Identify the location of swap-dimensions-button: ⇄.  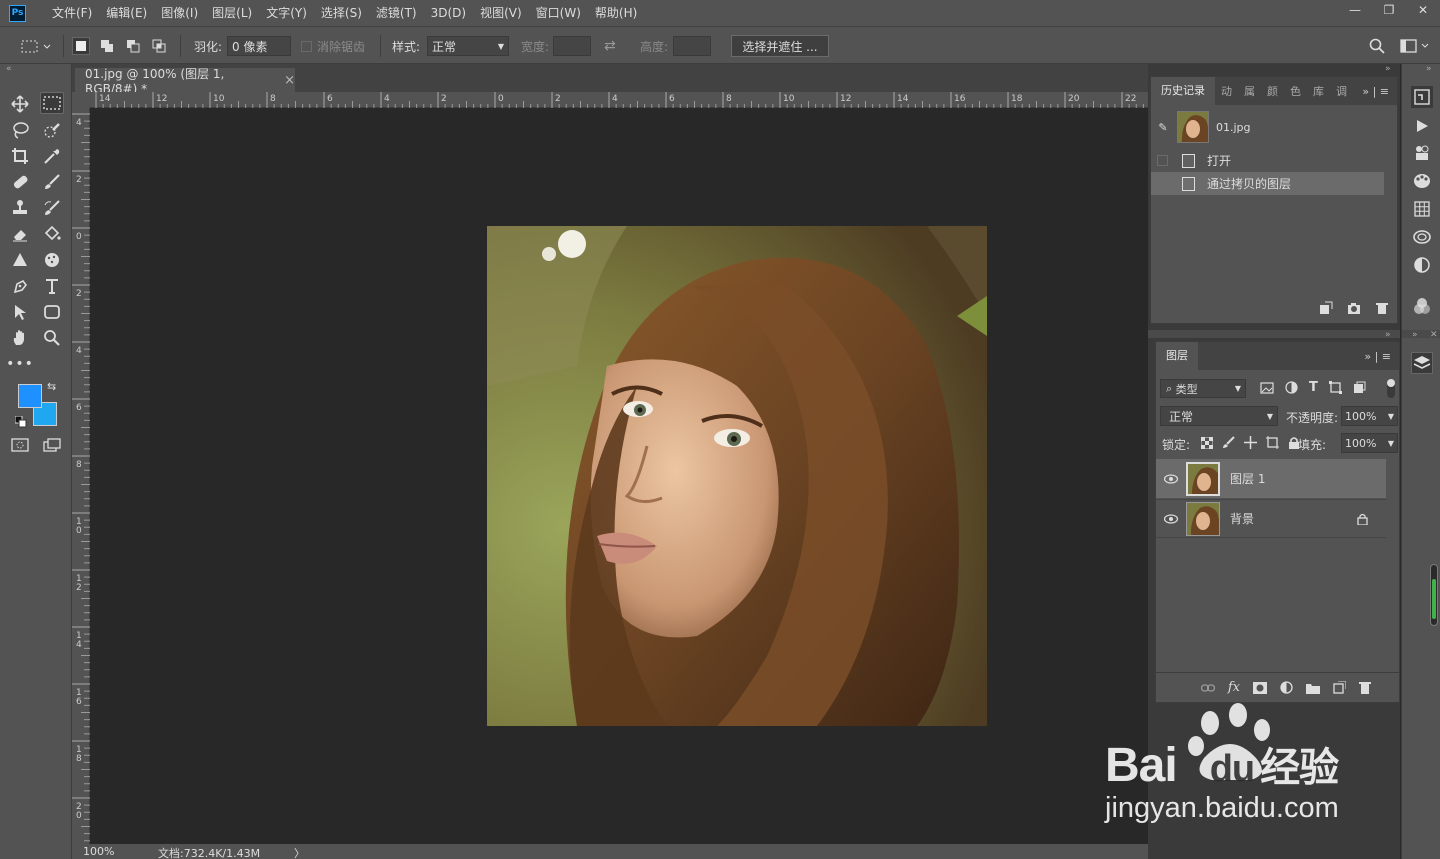
(610, 46).